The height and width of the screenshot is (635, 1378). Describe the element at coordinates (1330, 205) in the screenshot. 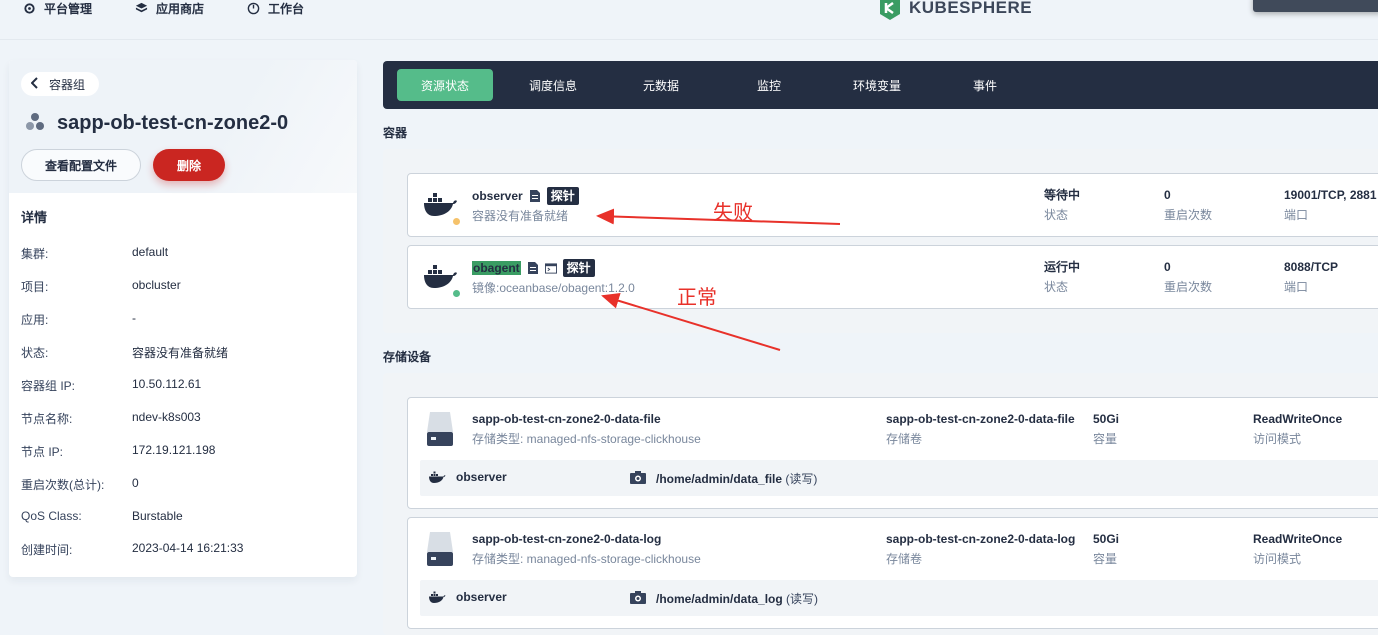

I see `container-ports: 19001/TCP, 2881 端口` at that location.